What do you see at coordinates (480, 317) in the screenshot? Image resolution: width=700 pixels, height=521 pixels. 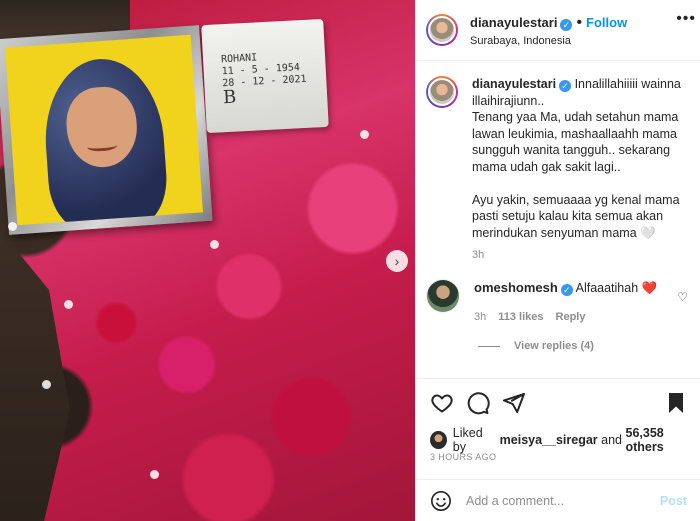 I see `comment-time: 3h` at bounding box center [480, 317].